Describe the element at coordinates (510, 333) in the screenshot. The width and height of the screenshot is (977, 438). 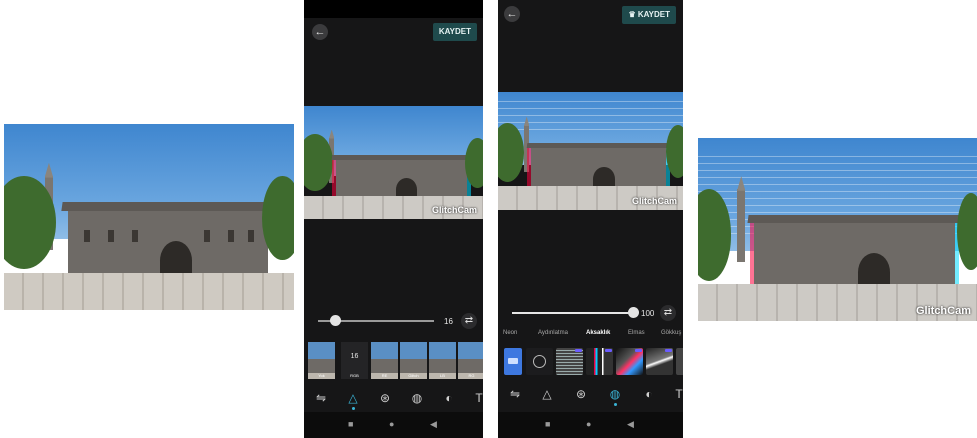
I see `category-neon: Neon` at that location.